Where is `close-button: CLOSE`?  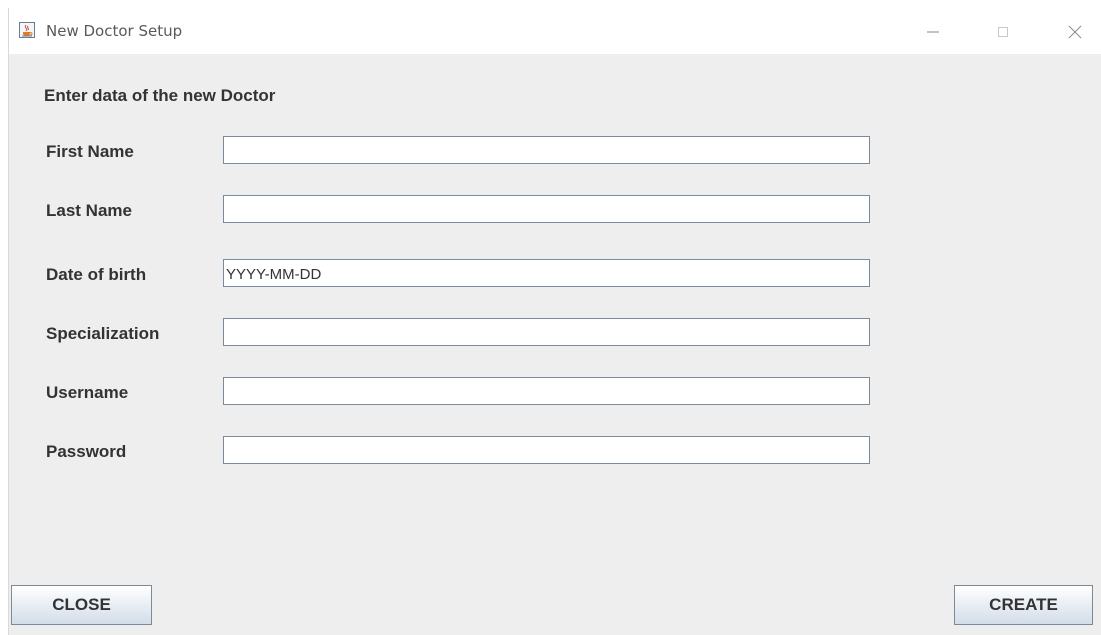 close-button: CLOSE is located at coordinates (81, 605).